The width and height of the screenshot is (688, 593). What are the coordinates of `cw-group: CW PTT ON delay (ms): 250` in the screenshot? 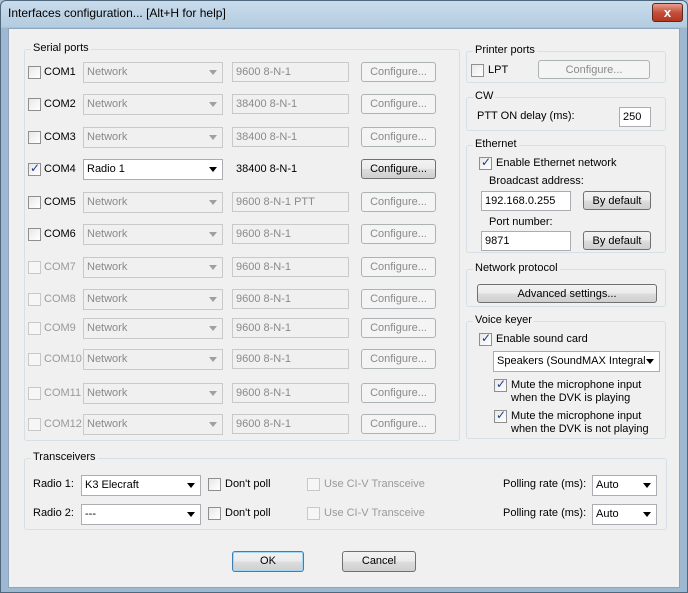 It's located at (566, 110).